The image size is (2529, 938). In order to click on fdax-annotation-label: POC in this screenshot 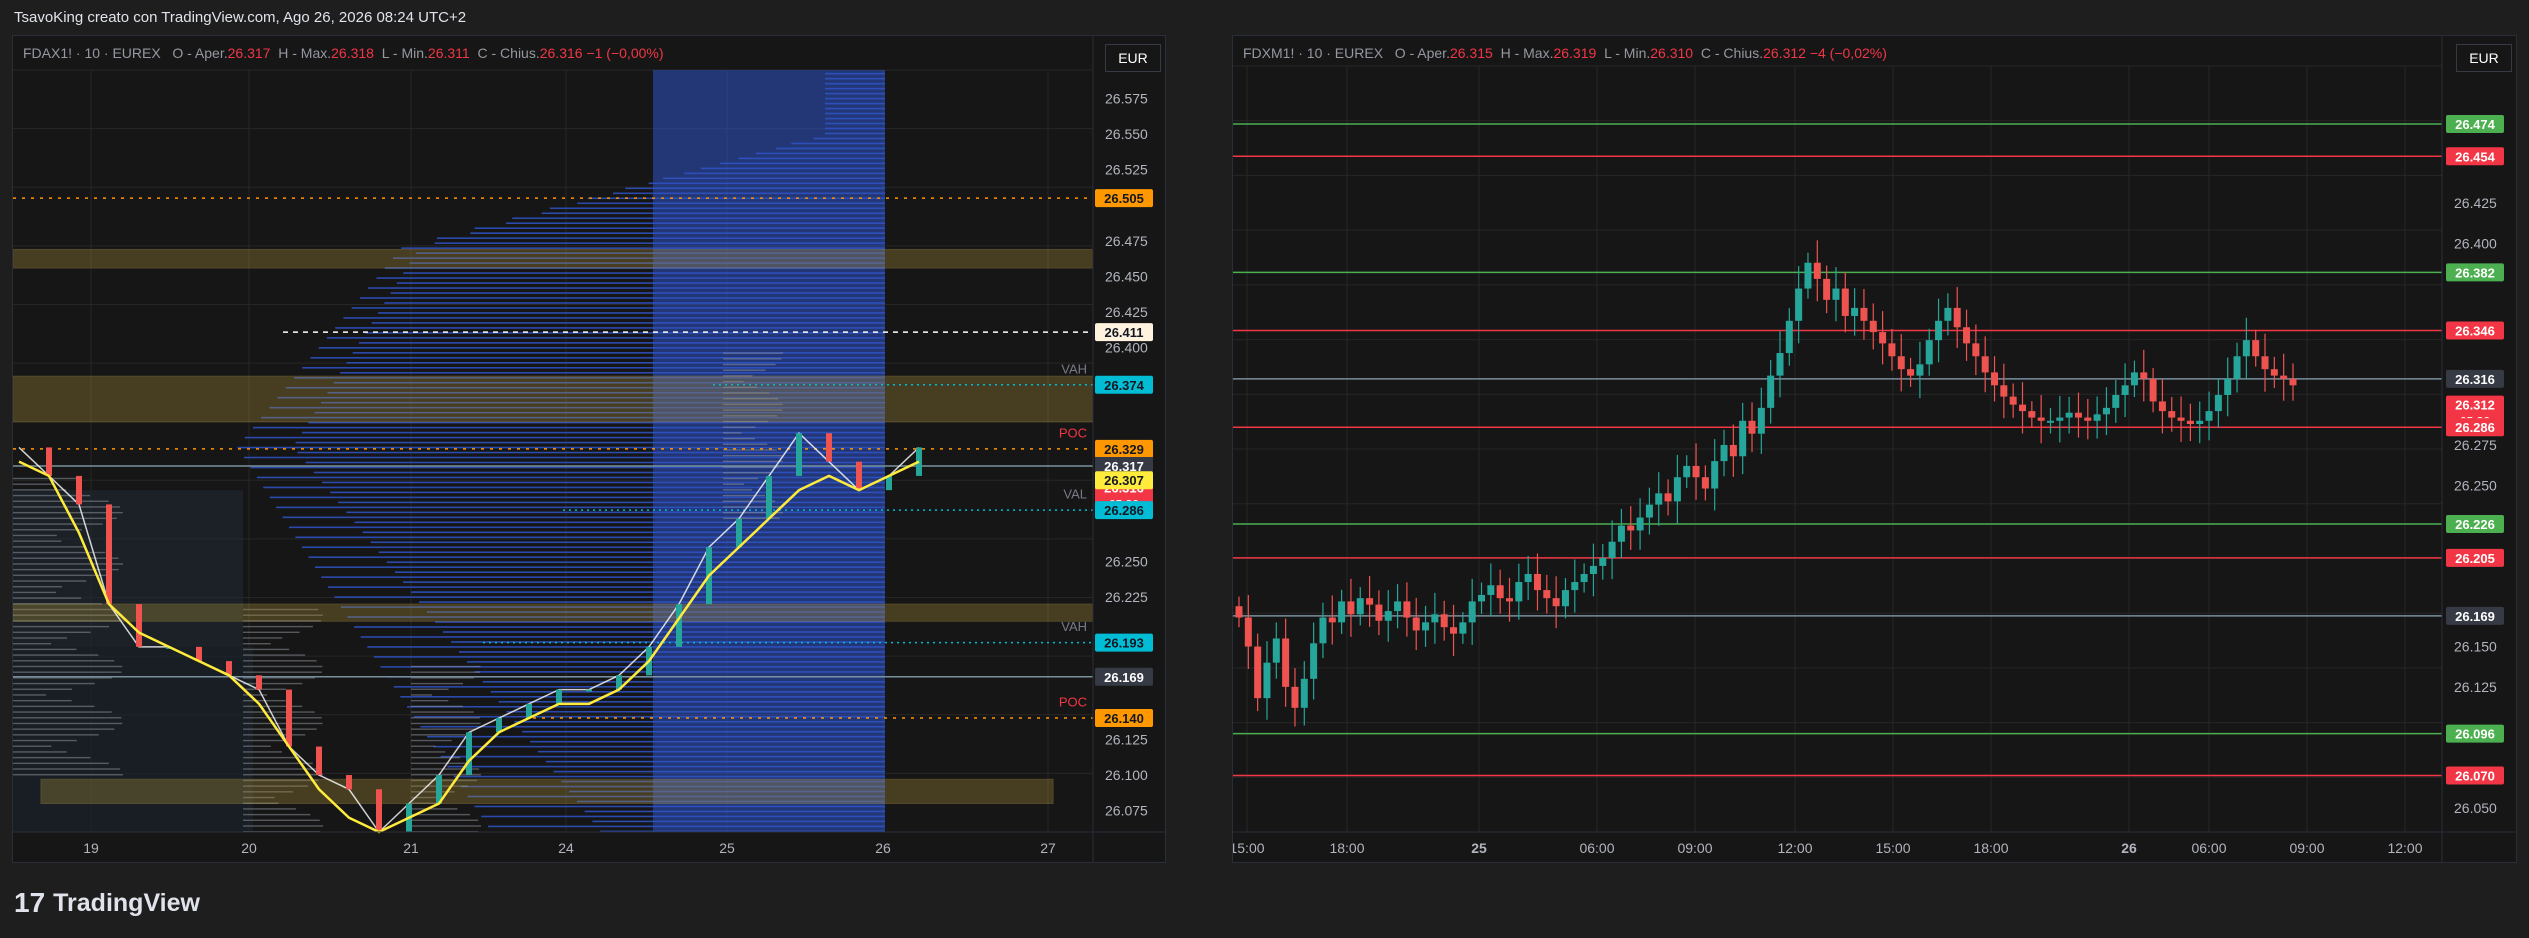, I will do `click(1073, 432)`.